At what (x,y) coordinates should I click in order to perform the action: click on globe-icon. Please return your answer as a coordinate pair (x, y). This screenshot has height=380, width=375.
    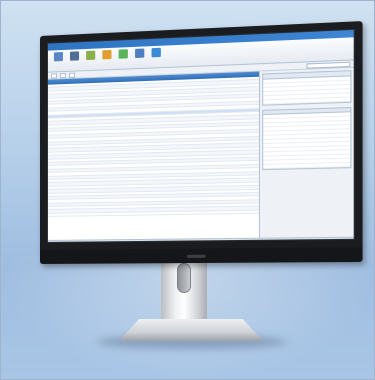
    Looking at the image, I should click on (122, 54).